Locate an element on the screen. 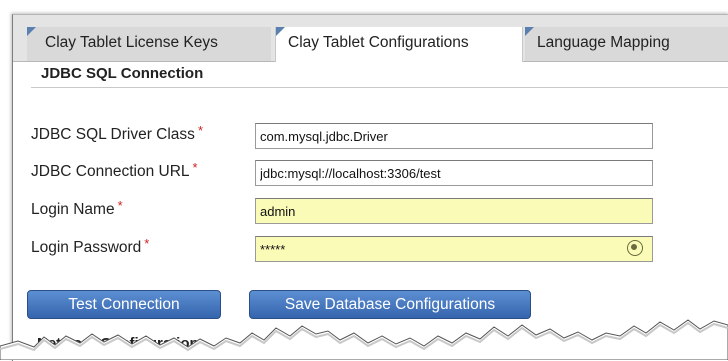 The image size is (728, 361). tab-label: Clay Tablet License Keys is located at coordinates (131, 42).